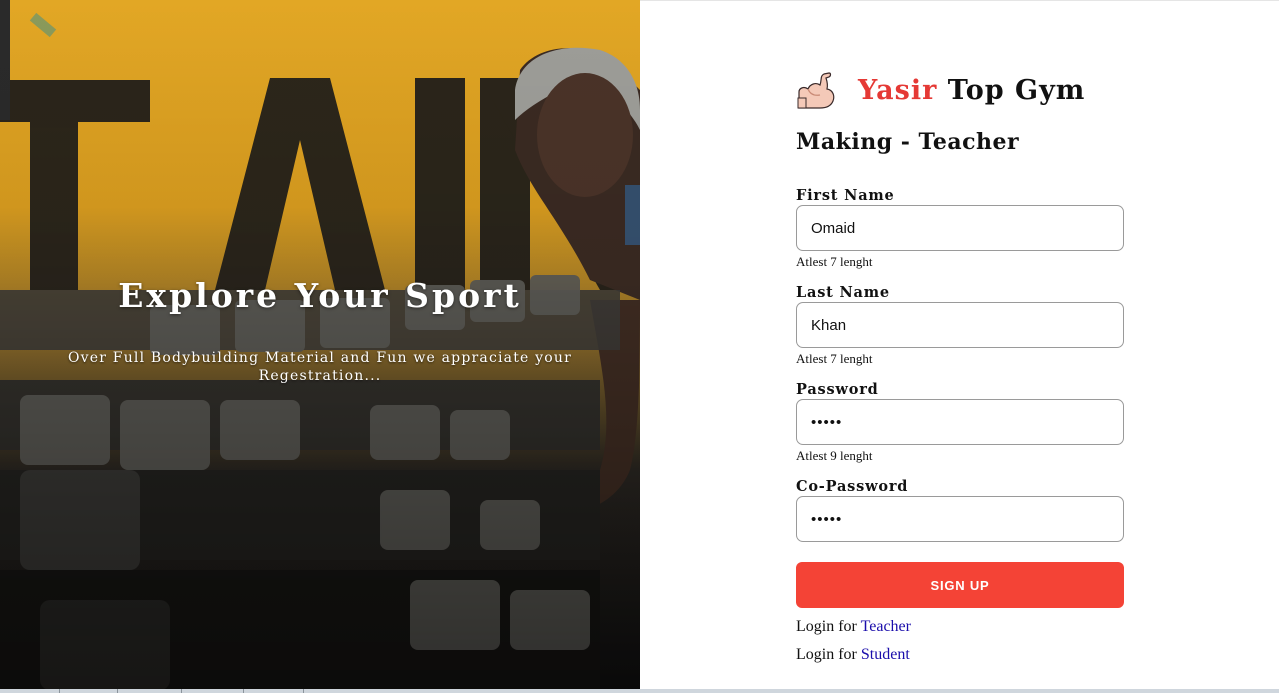  What do you see at coordinates (320, 295) in the screenshot?
I see `hero-title: Explore Your Sport` at bounding box center [320, 295].